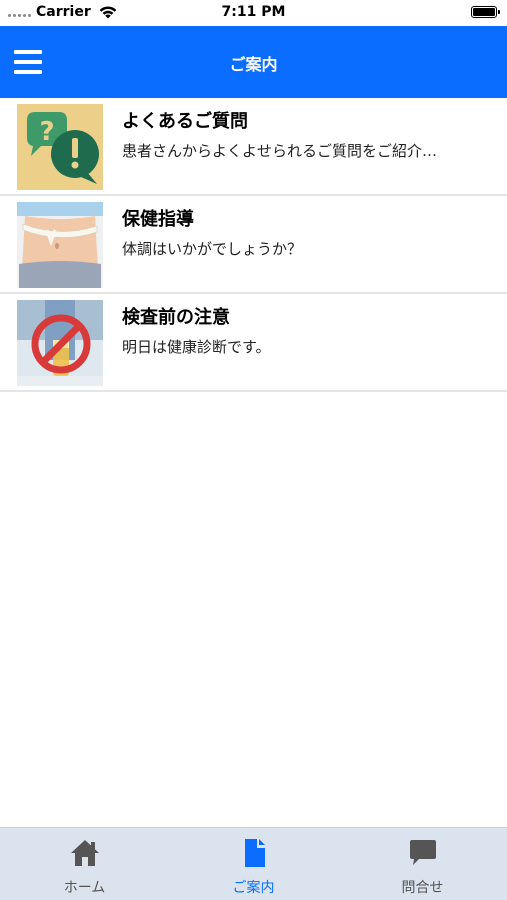  What do you see at coordinates (253, 888) in the screenshot?
I see `tab-label: ご案内` at bounding box center [253, 888].